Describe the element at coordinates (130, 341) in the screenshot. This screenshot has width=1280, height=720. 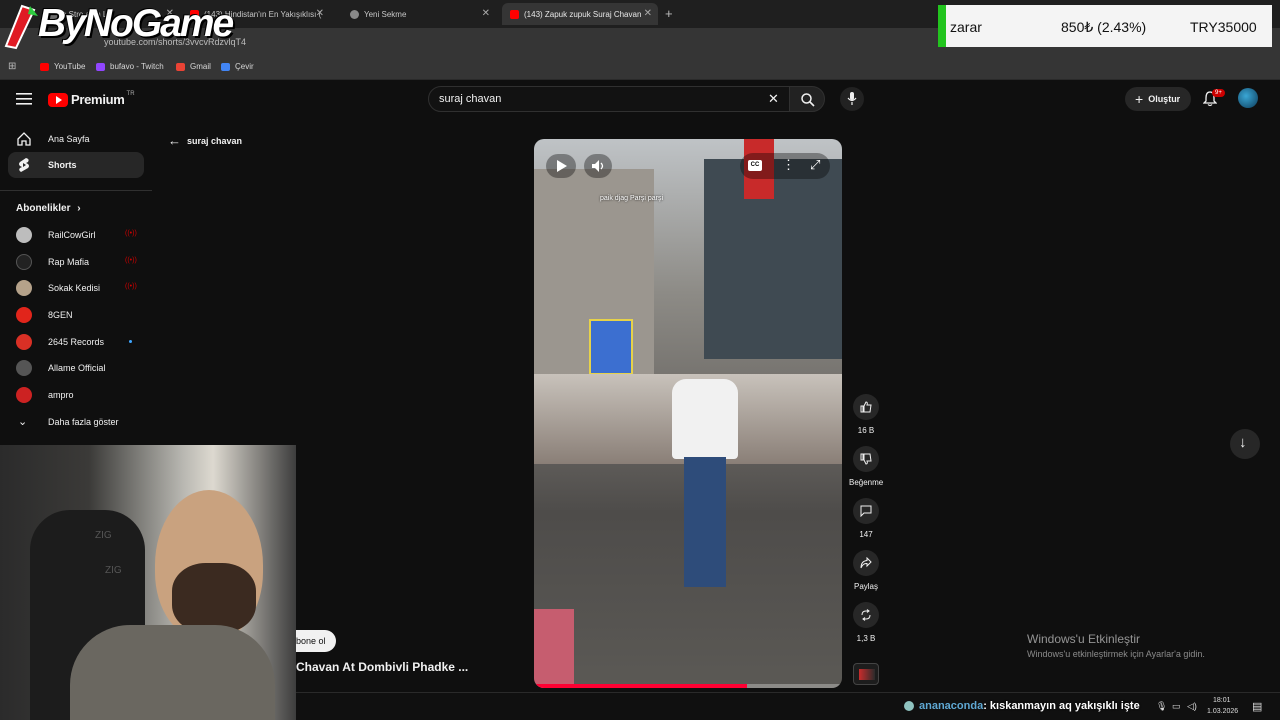
I see `new-content-dot` at that location.